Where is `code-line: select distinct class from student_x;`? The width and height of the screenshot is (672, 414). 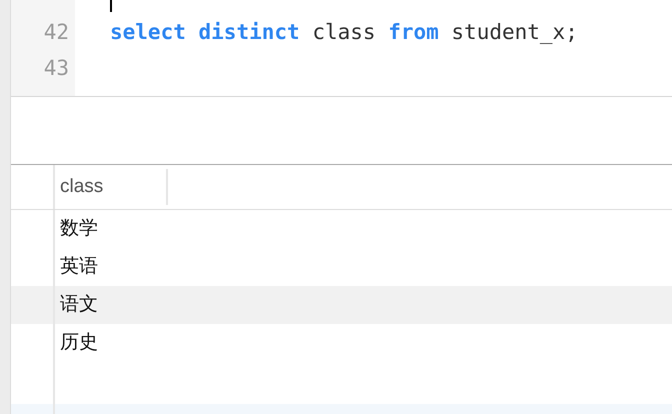 code-line: select distinct class from student_x; is located at coordinates (344, 32).